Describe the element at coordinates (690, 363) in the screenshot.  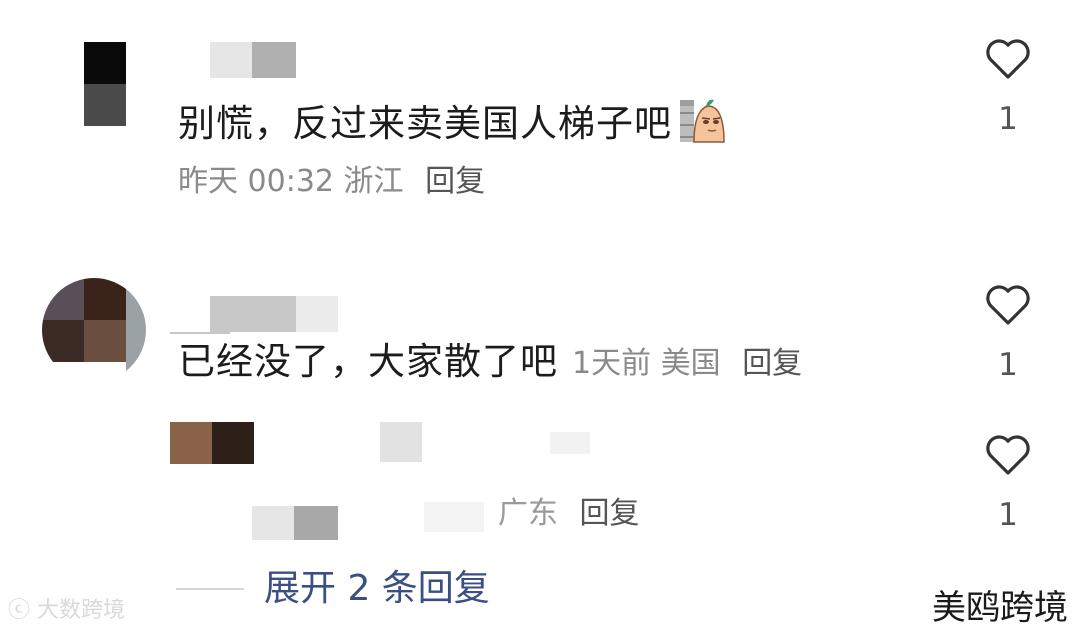
I see `comment-location: 美国` at that location.